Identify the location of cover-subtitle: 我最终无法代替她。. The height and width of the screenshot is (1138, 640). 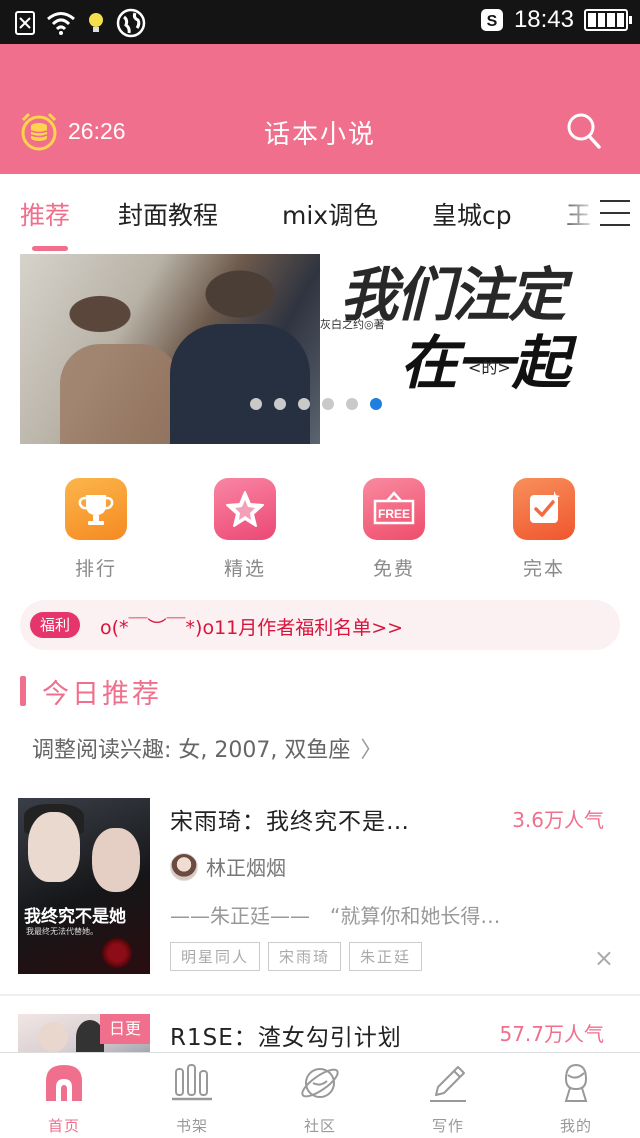
(62, 931).